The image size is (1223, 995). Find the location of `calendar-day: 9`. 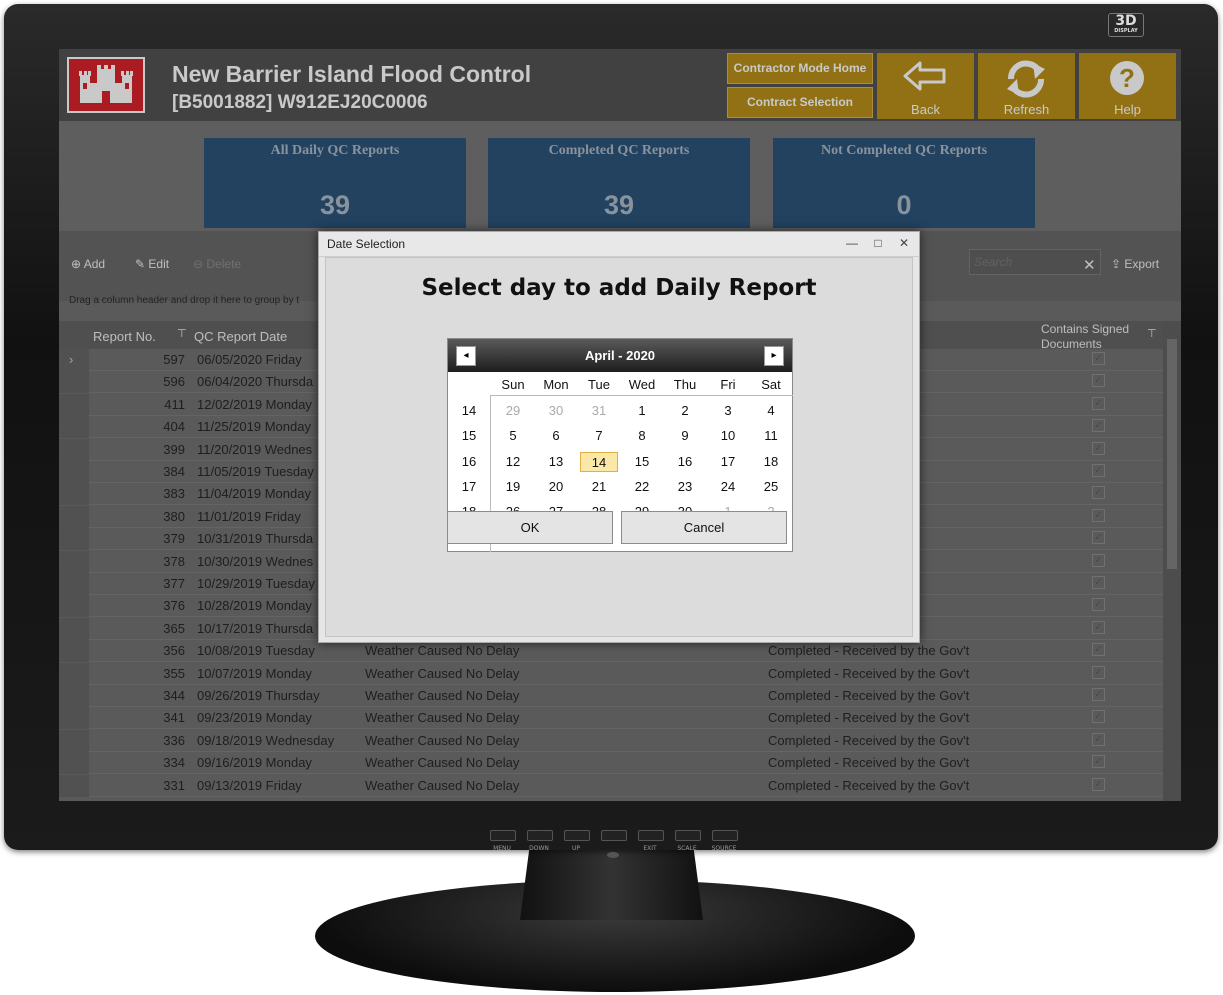

calendar-day: 9 is located at coordinates (685, 436).